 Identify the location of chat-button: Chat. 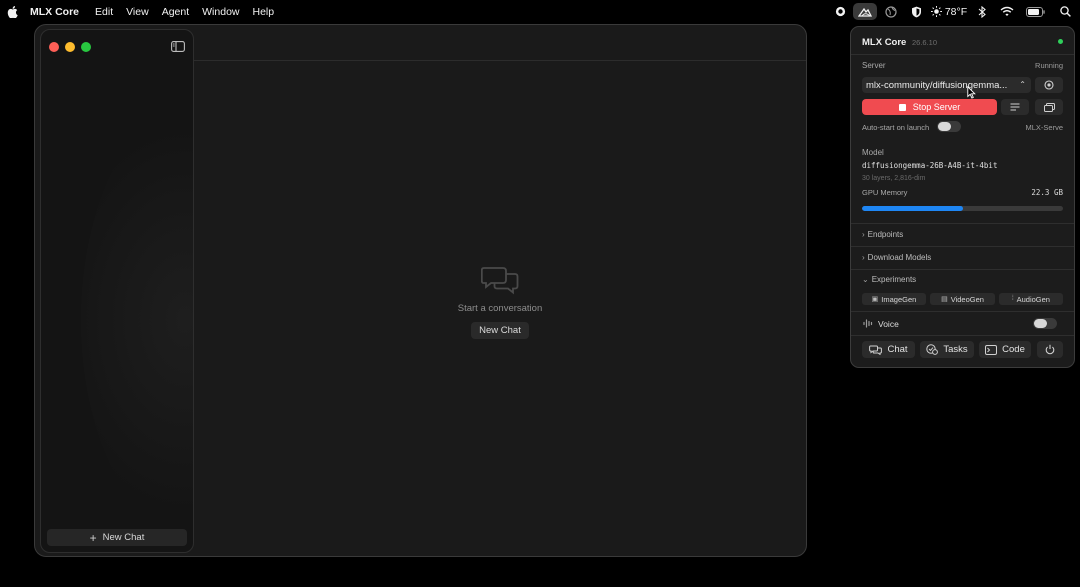
(888, 349).